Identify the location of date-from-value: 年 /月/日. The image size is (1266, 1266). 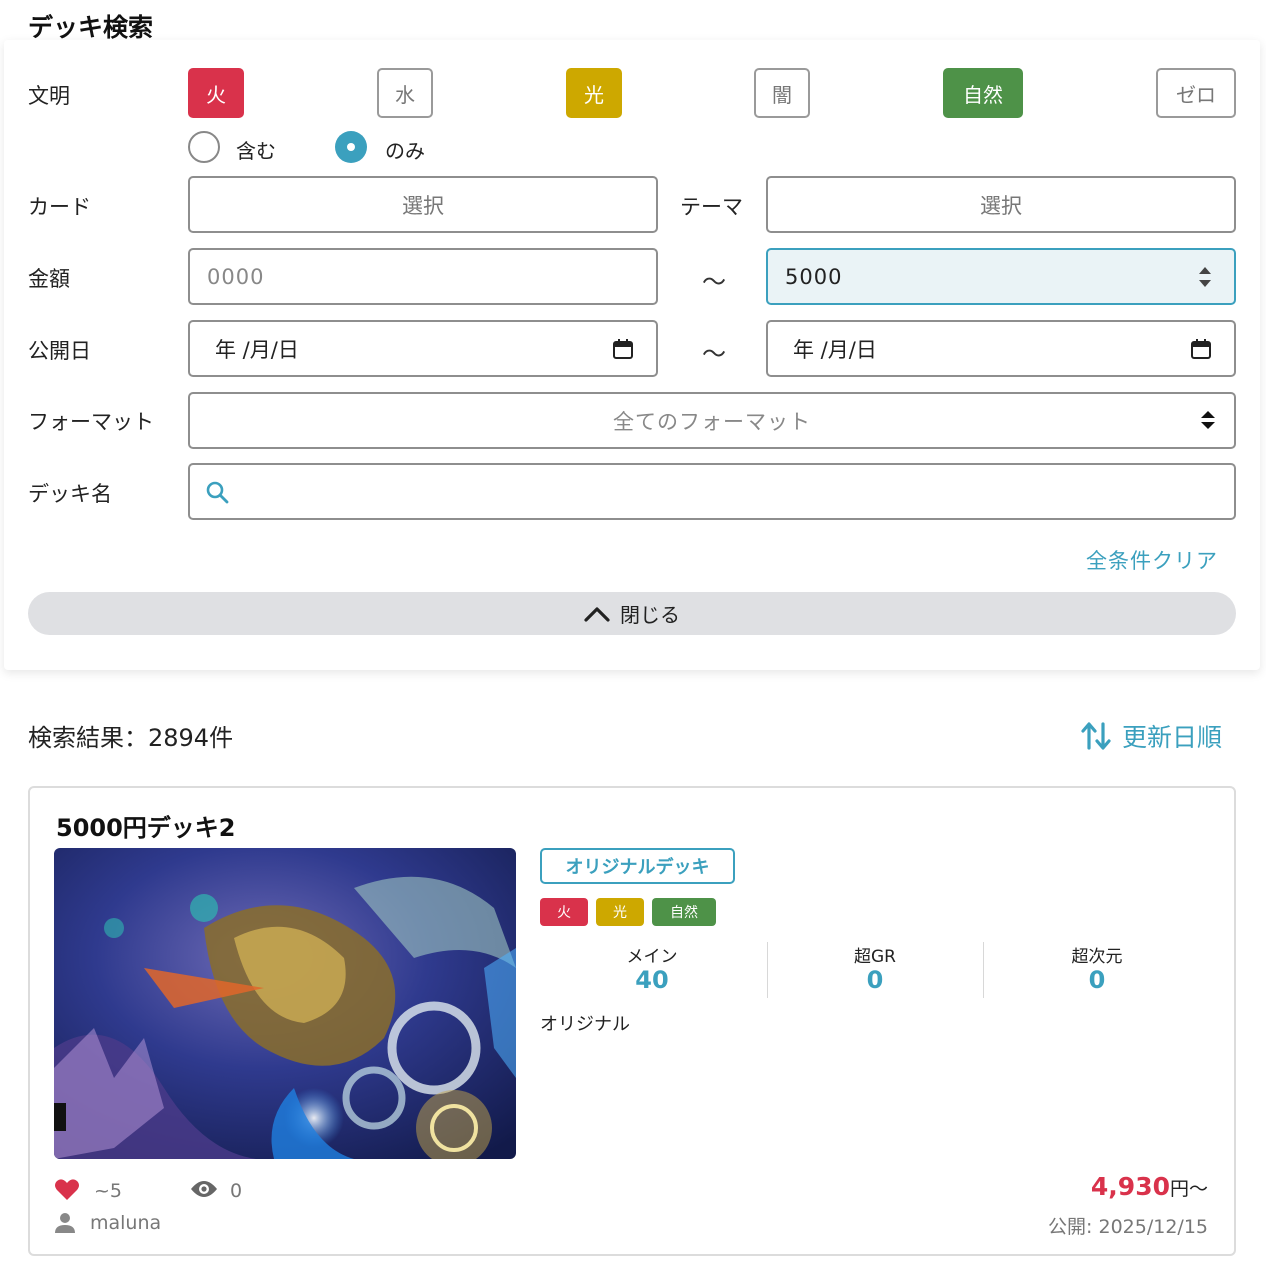
(257, 349).